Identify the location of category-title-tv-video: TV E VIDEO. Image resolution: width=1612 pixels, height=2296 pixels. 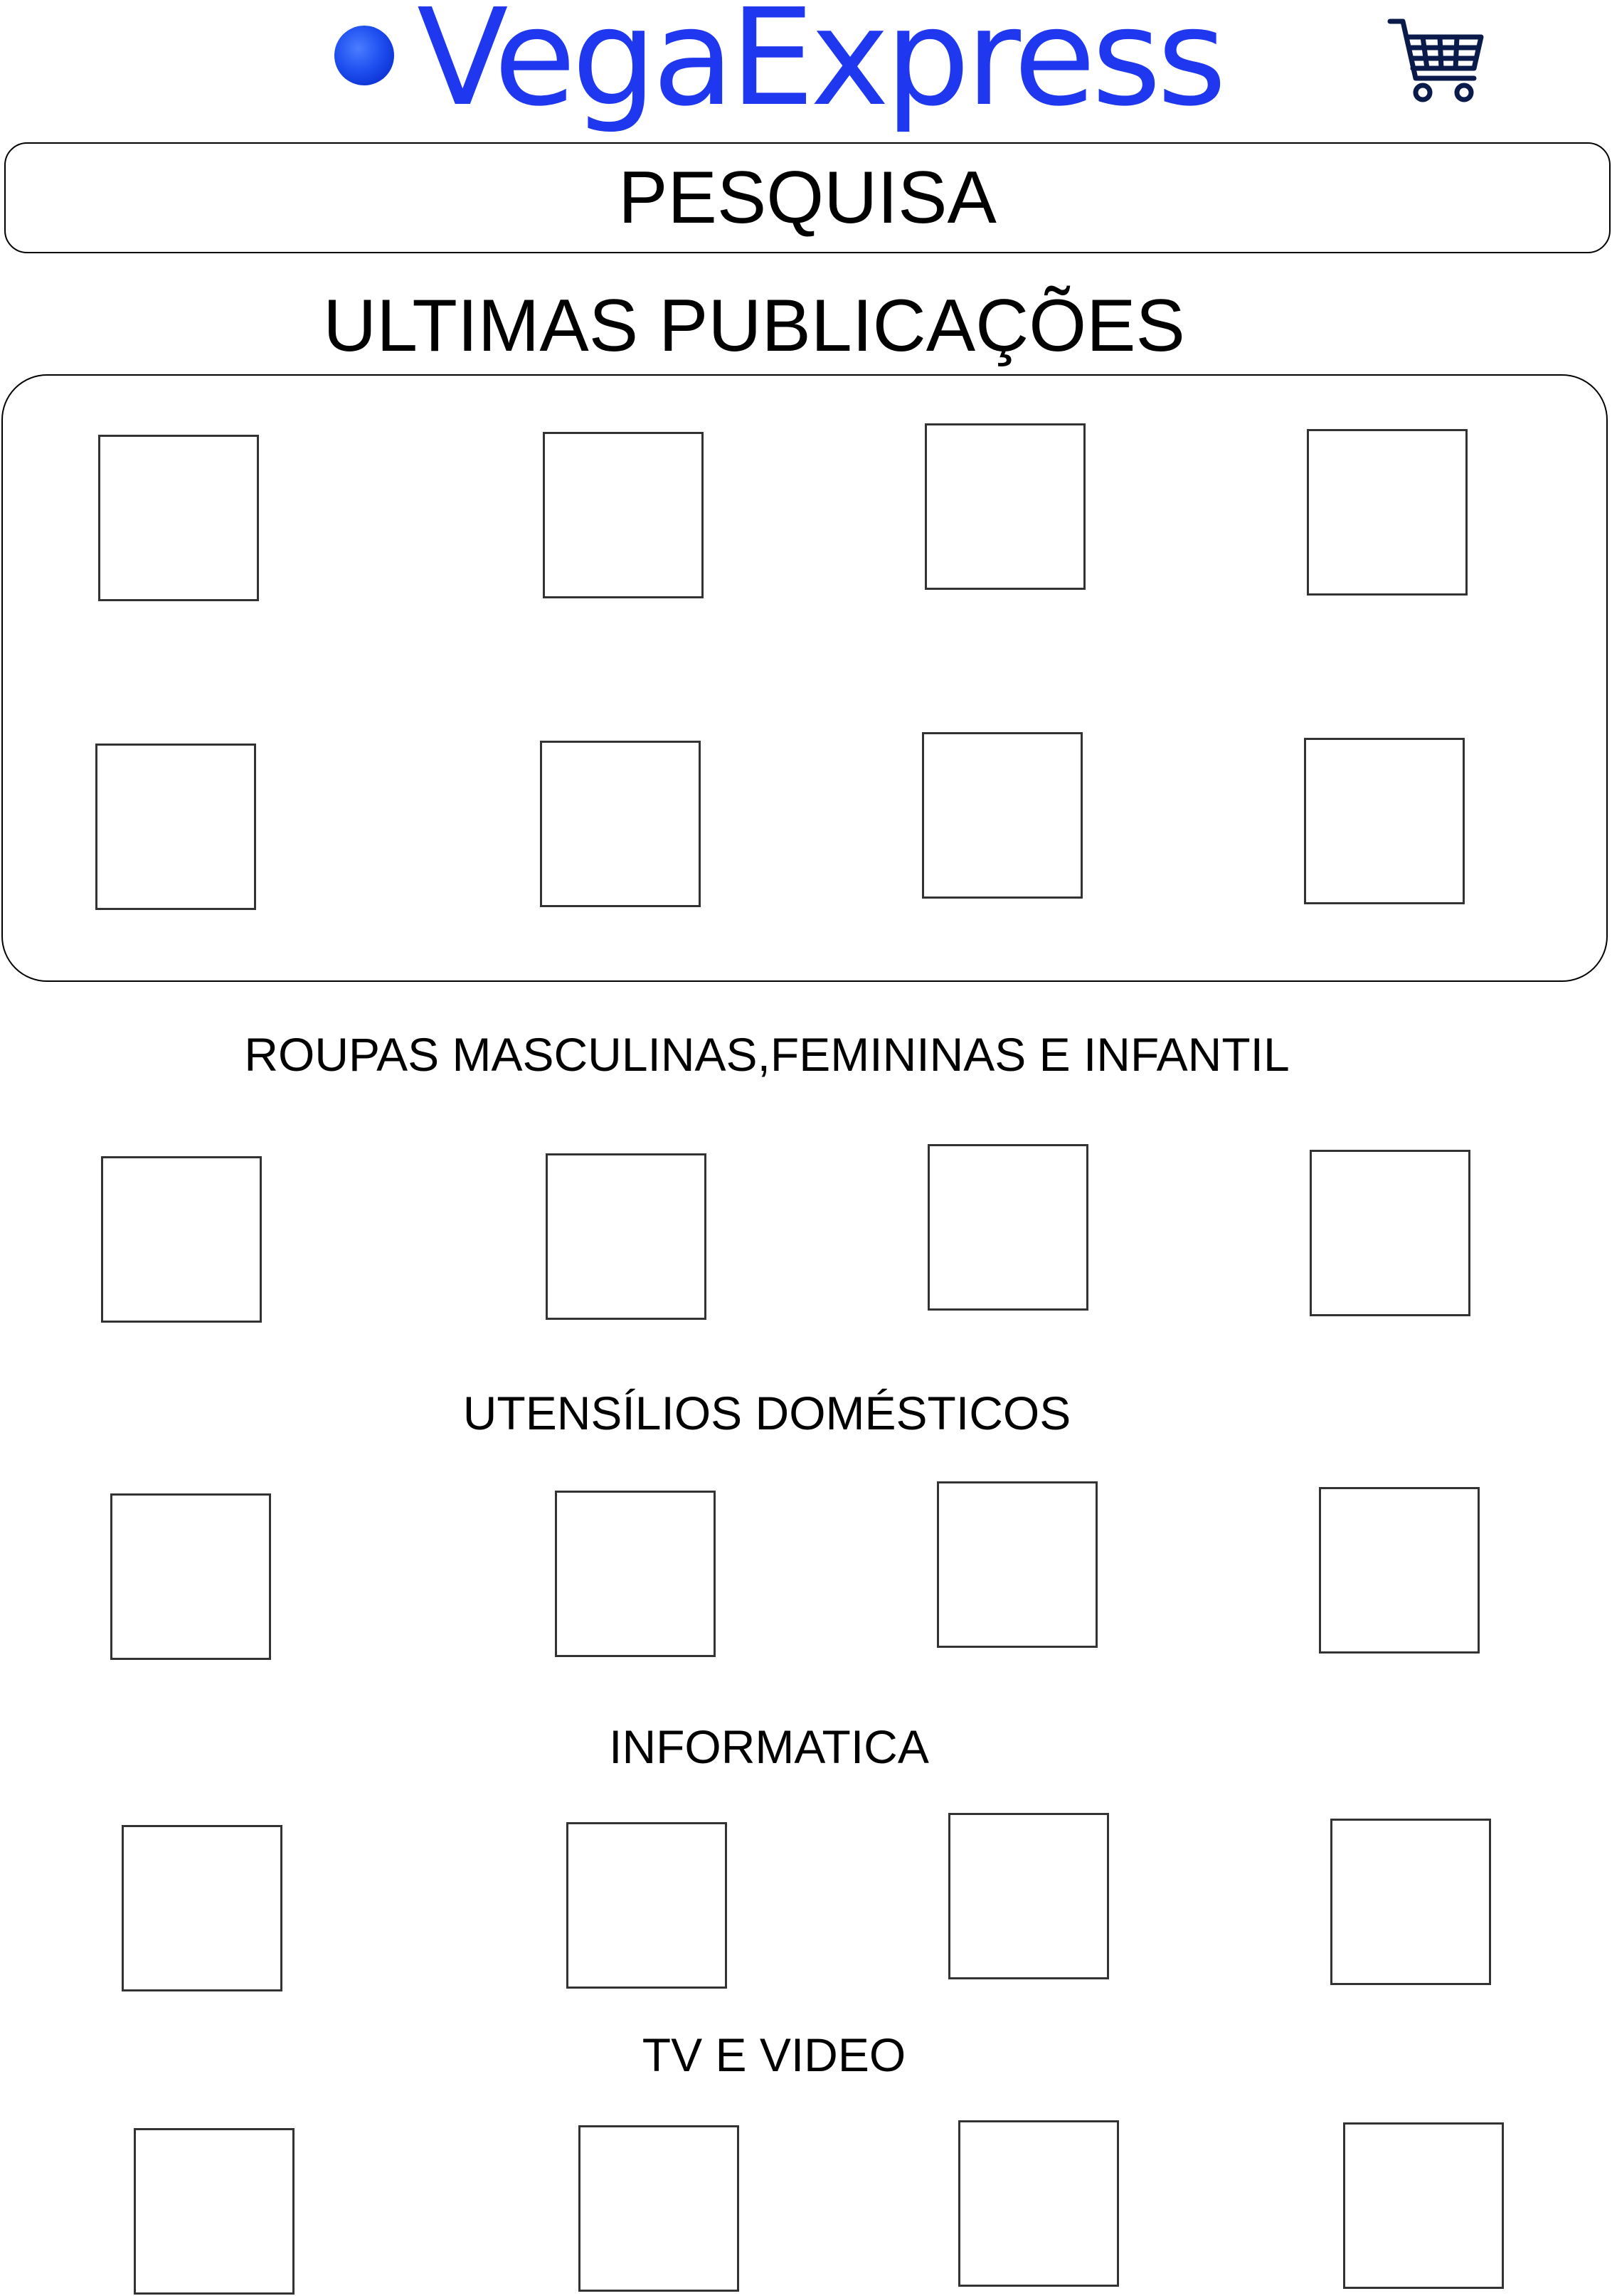
(774, 2054).